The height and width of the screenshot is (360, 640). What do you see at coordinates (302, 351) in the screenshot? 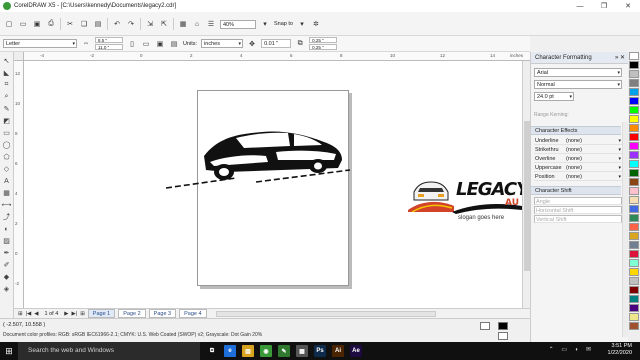
I see `store-taskbar-icon: ▦` at bounding box center [302, 351].